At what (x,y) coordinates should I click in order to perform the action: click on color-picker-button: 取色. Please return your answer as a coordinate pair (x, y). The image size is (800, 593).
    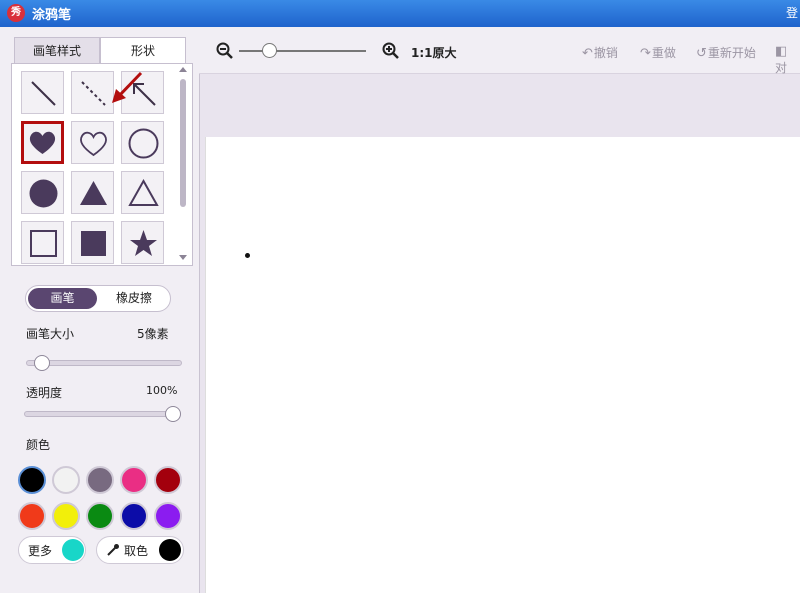
    Looking at the image, I should click on (140, 550).